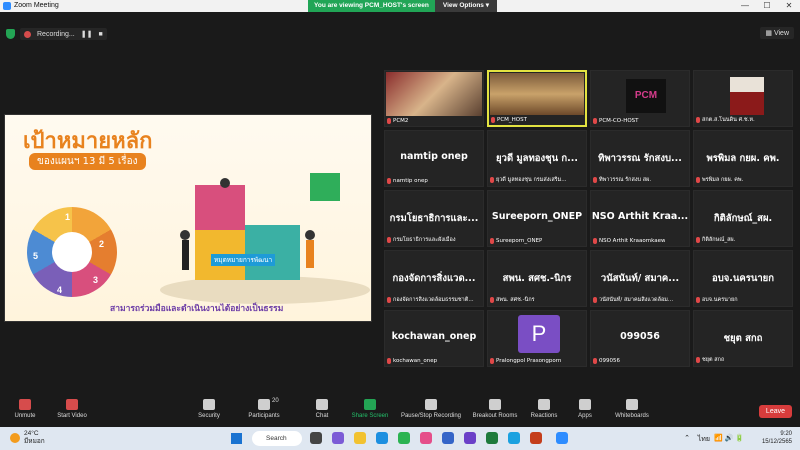 The image size is (800, 450). I want to click on participant-display-name: กิติลักษณ์_สผ., so click(743, 218).